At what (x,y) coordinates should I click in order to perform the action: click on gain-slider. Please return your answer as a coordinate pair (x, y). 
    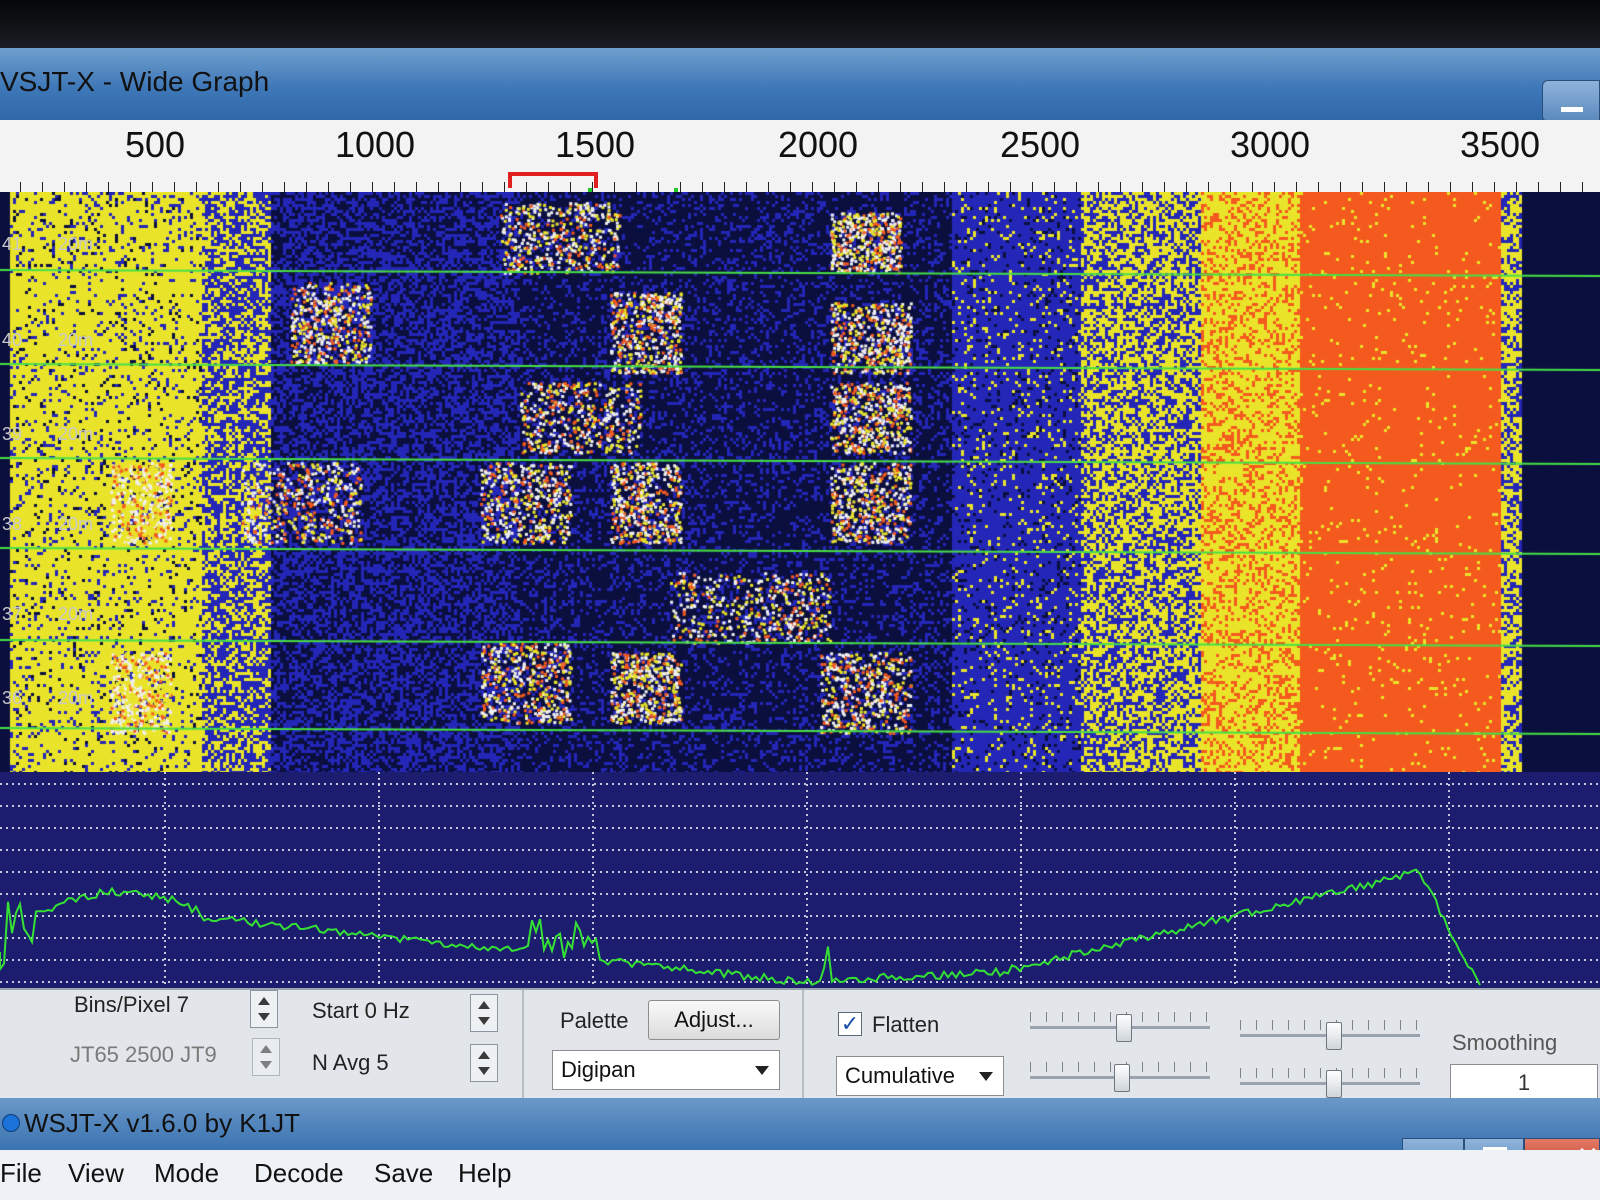
    Looking at the image, I should click on (1120, 1027).